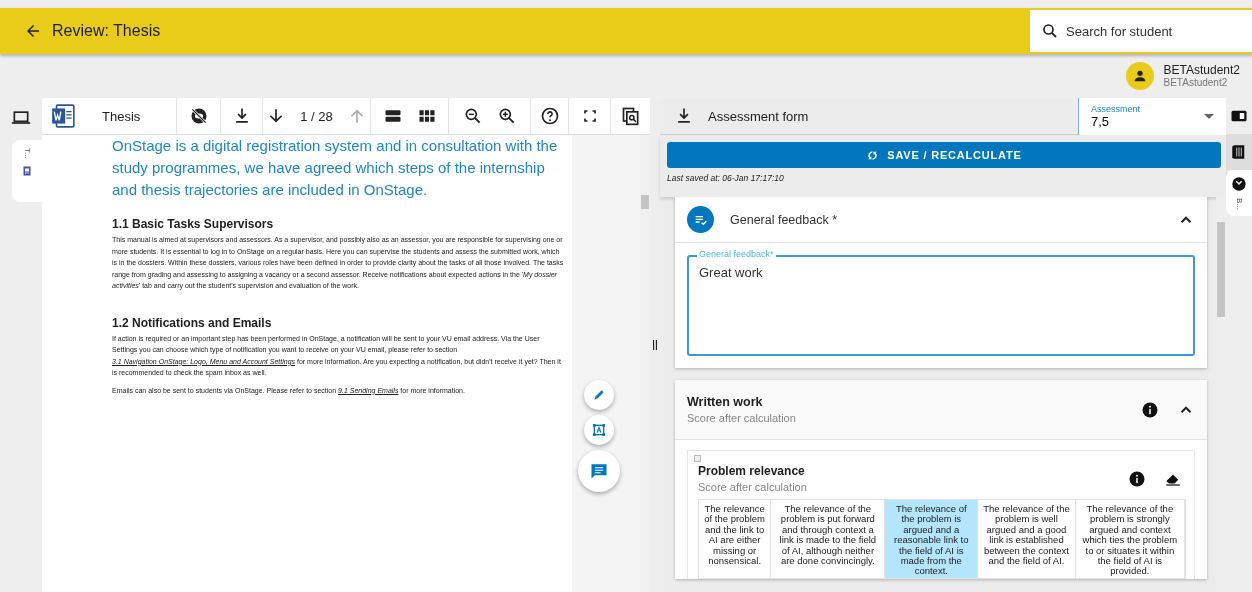 This screenshot has width=1252, height=592. Describe the element at coordinates (932, 539) in the screenshot. I see `rubric-option: The relevance of the problem is argued and a reasonable link to the field of AI is made from the context.` at that location.